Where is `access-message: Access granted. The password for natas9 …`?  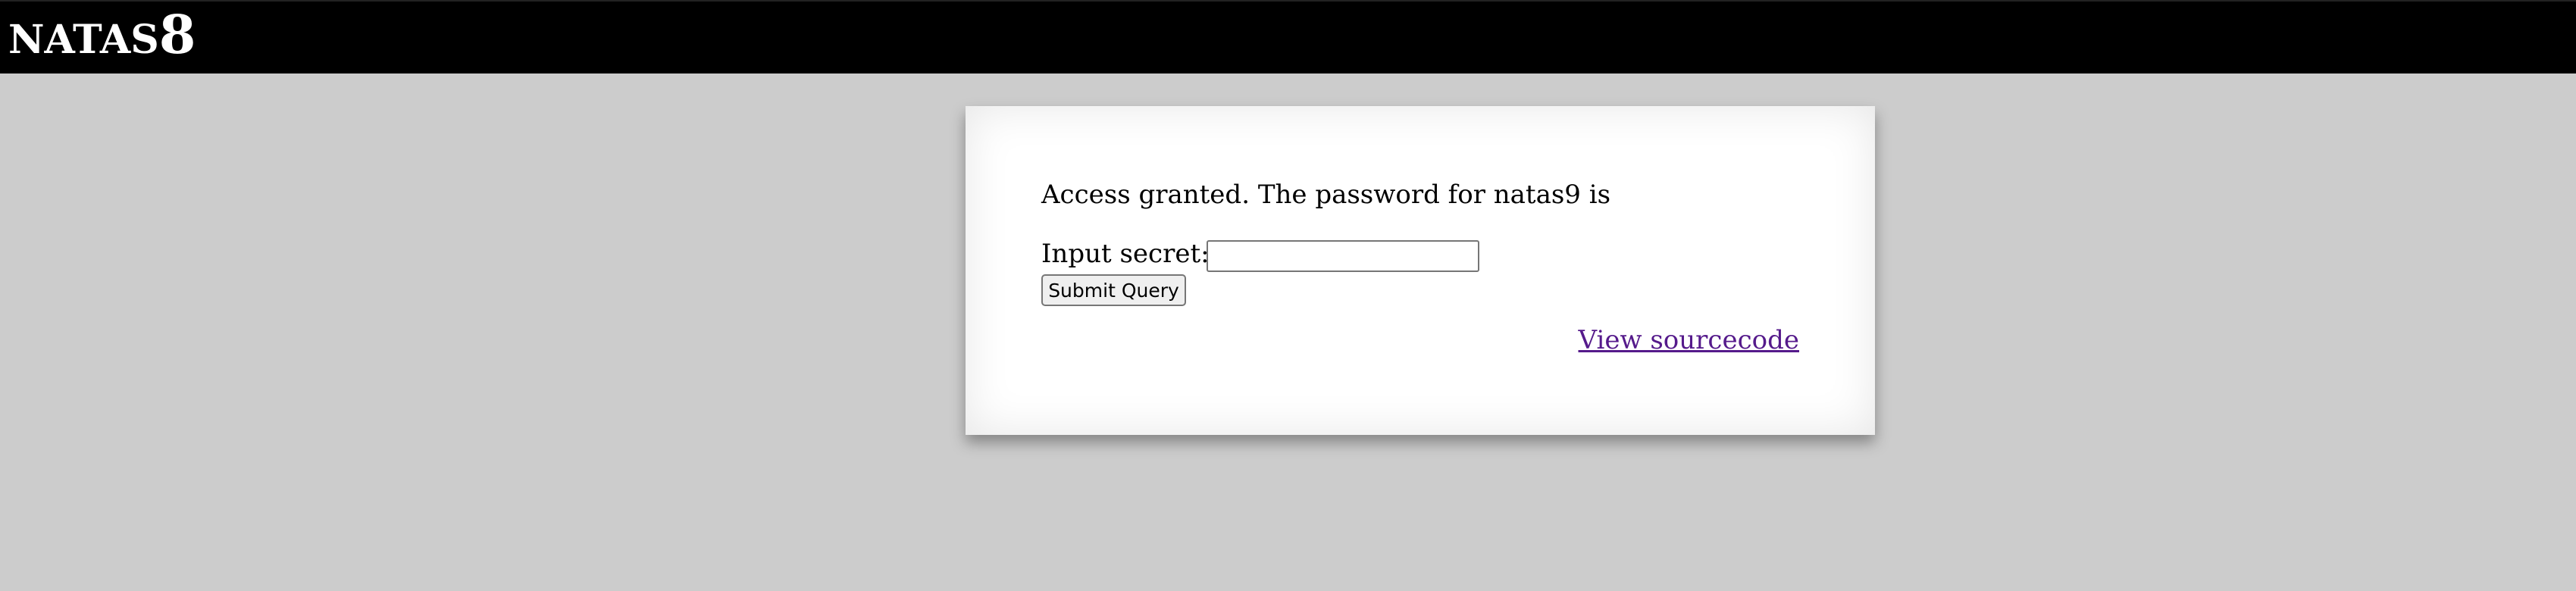
access-message: Access granted. The password for natas9 … is located at coordinates (1326, 195).